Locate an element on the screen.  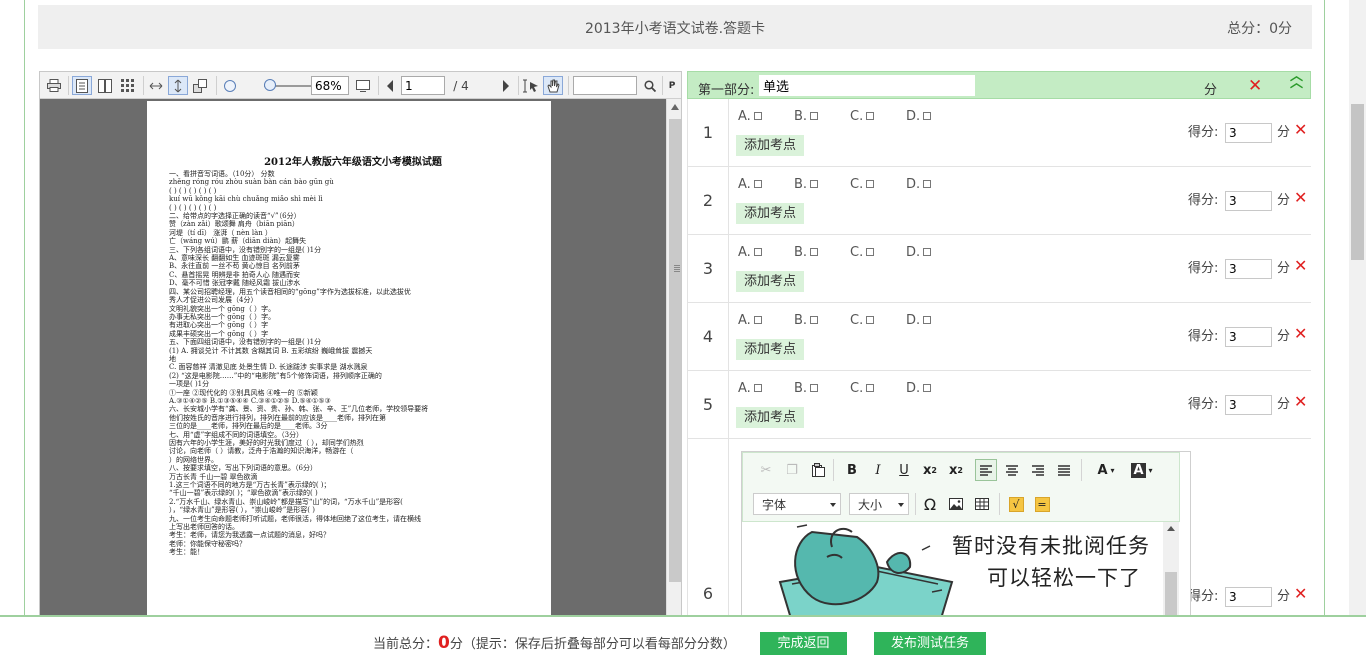
page-scroll-thumb is located at coordinates (1357, 182).